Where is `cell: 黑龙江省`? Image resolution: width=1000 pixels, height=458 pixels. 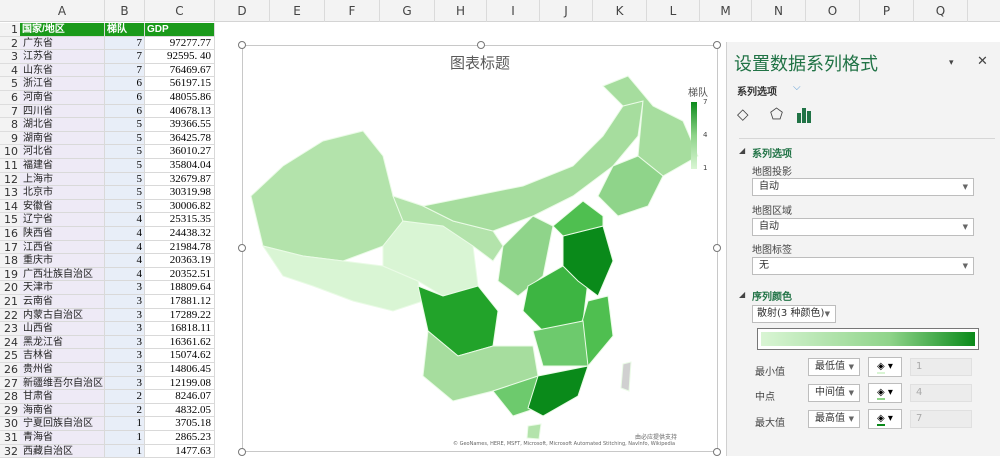
cell: 黑龙江省 is located at coordinates (62, 342).